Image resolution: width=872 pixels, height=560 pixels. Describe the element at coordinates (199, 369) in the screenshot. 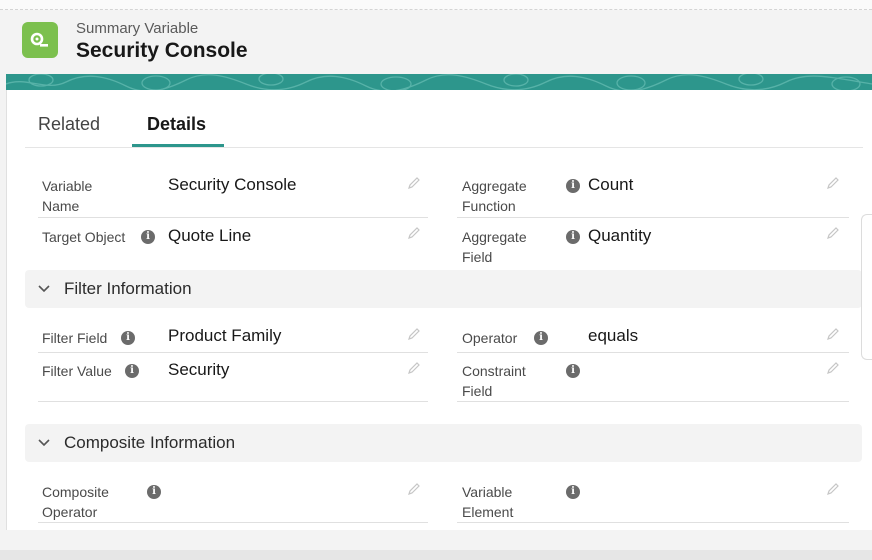

I see `filter-value-value: Security` at that location.